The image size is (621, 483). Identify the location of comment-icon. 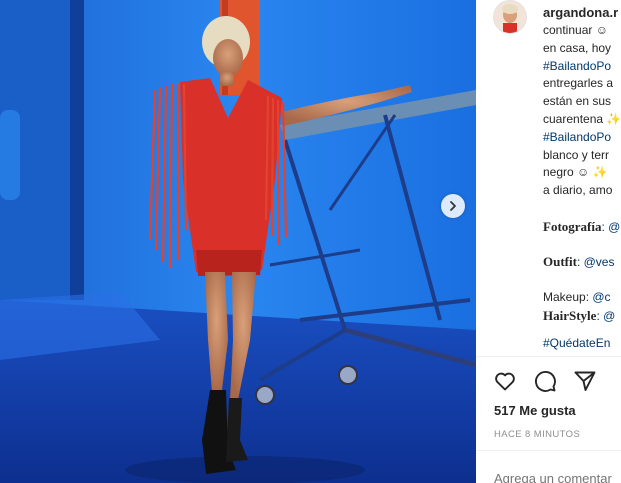
(545, 381).